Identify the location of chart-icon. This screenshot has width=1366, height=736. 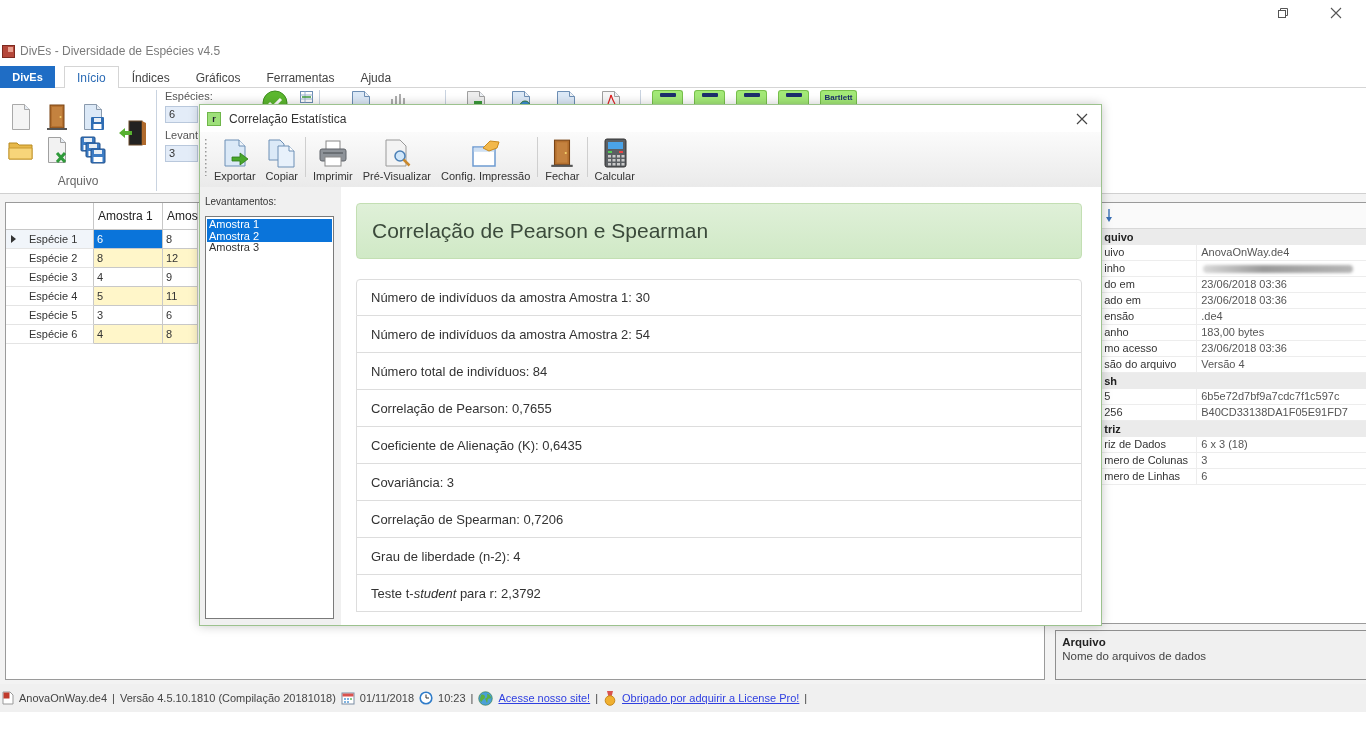
(398, 98).